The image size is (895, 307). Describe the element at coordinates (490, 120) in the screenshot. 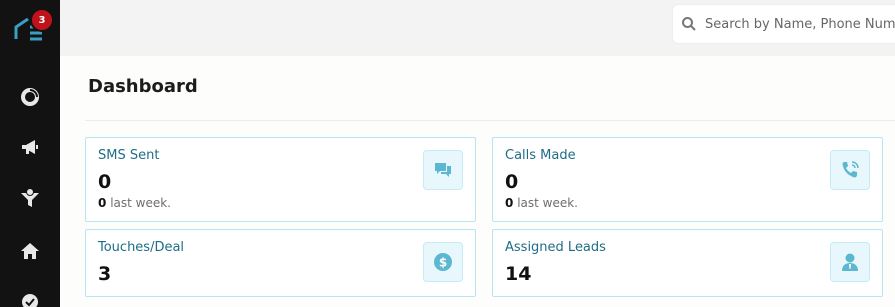

I see `divider` at that location.